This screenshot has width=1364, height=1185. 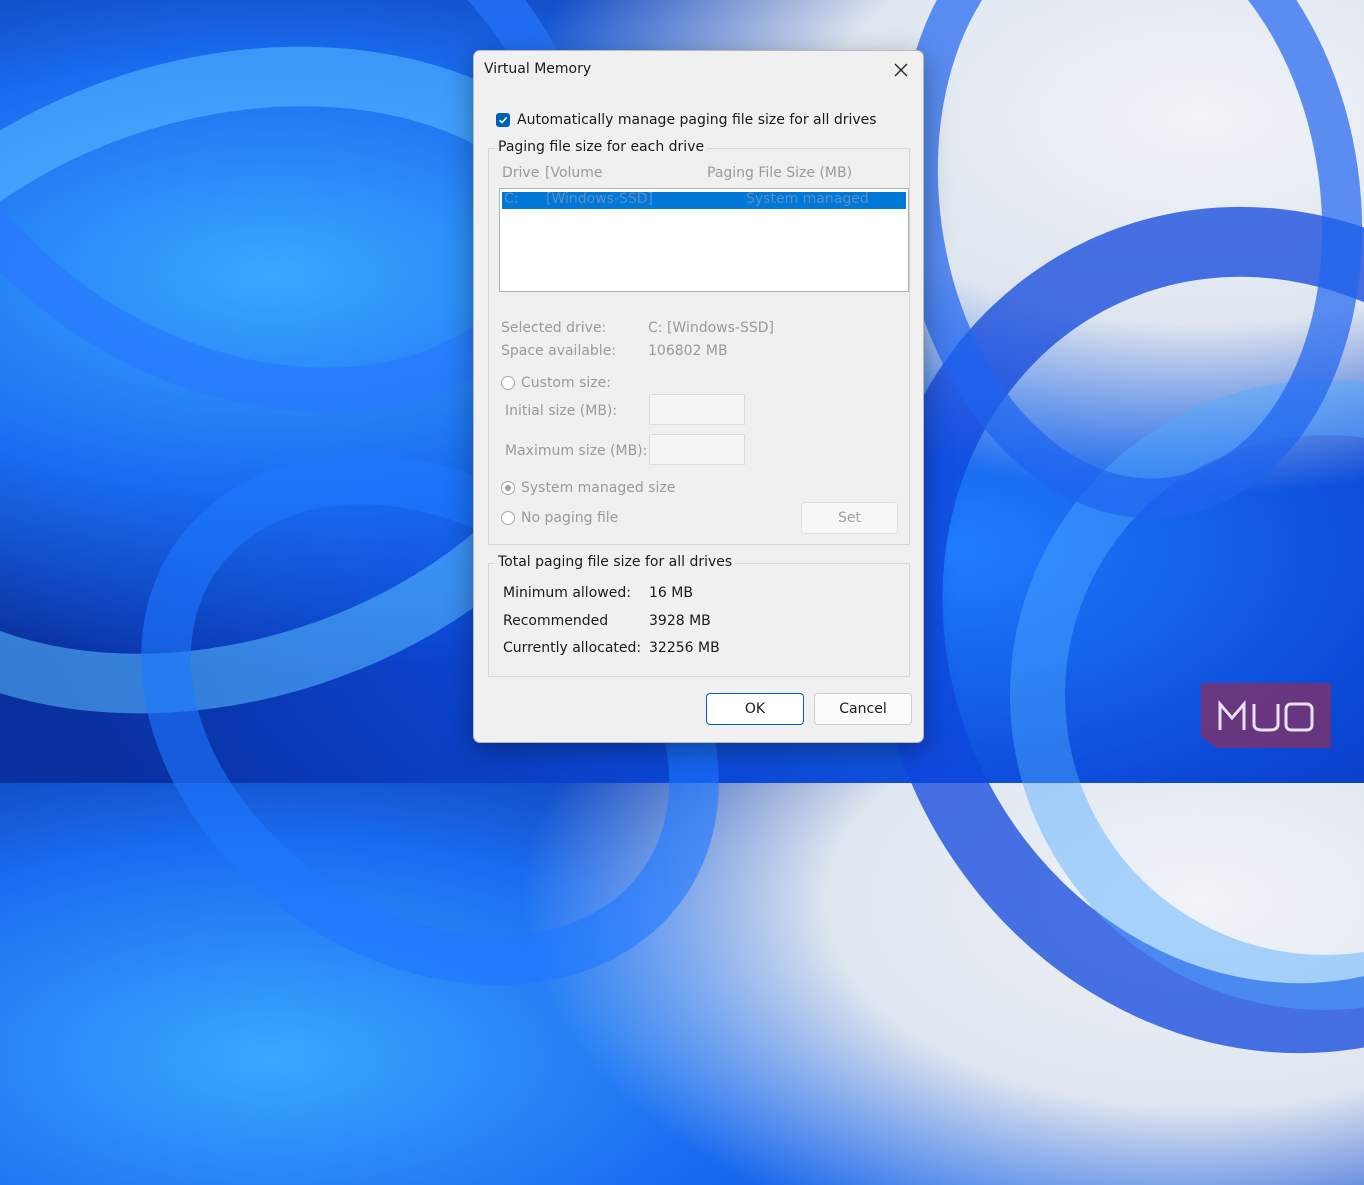 What do you see at coordinates (559, 351) in the screenshot?
I see `space-available-label: Space available:` at bounding box center [559, 351].